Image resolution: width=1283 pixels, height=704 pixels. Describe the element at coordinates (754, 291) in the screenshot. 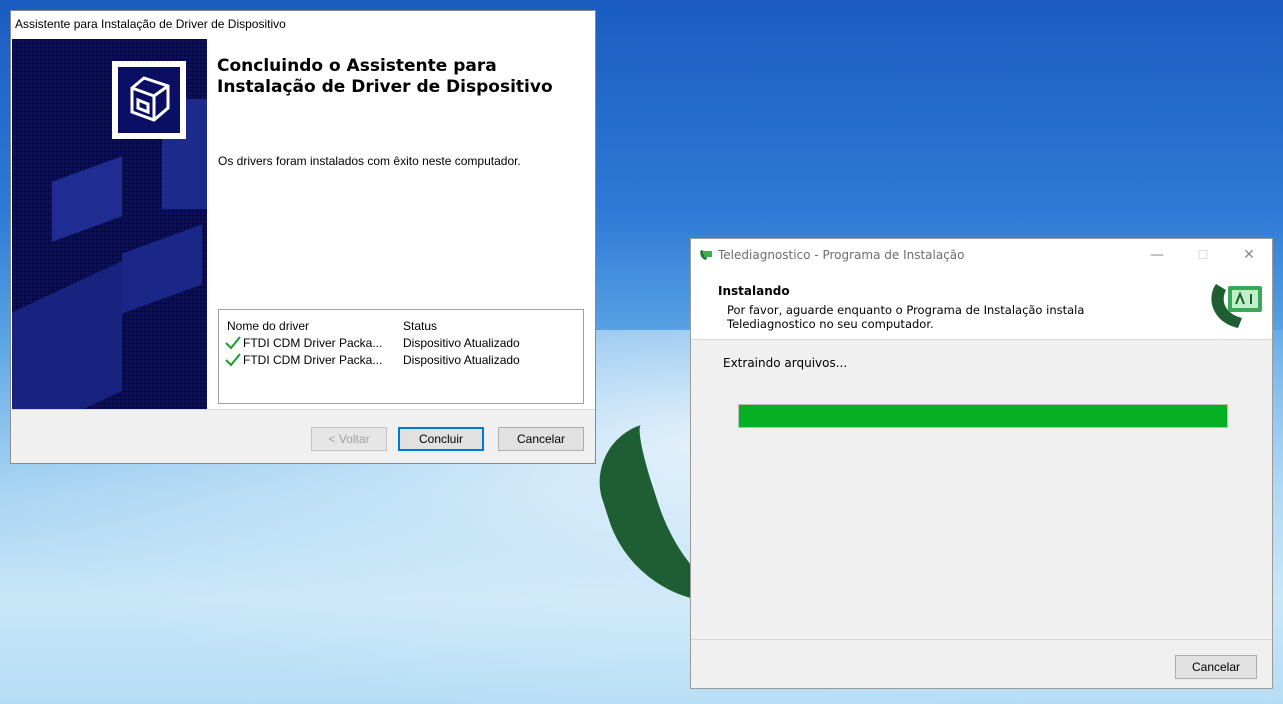

I see `installer-step-title: Instalando` at that location.